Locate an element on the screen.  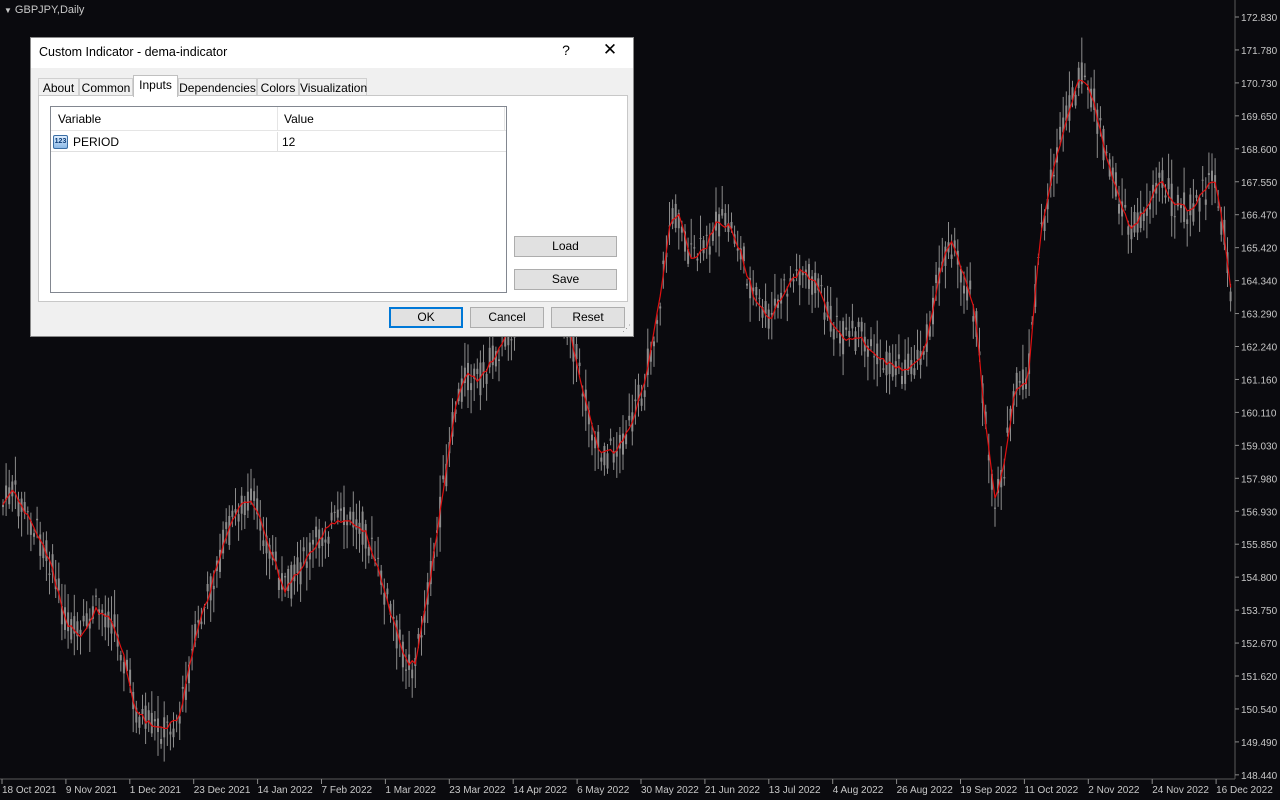
variable-value: 12 is located at coordinates (288, 142).